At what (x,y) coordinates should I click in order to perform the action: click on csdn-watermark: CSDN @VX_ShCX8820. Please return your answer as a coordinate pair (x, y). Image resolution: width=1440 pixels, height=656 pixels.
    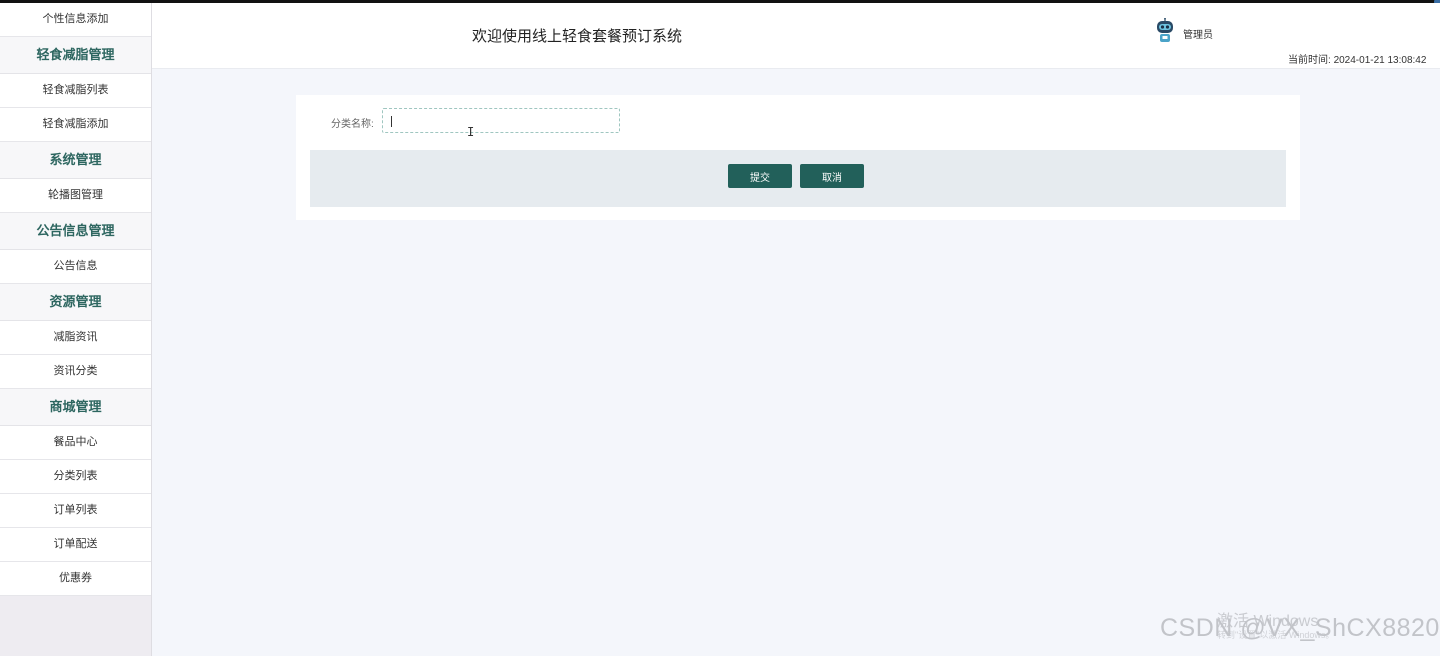
    Looking at the image, I should click on (1300, 628).